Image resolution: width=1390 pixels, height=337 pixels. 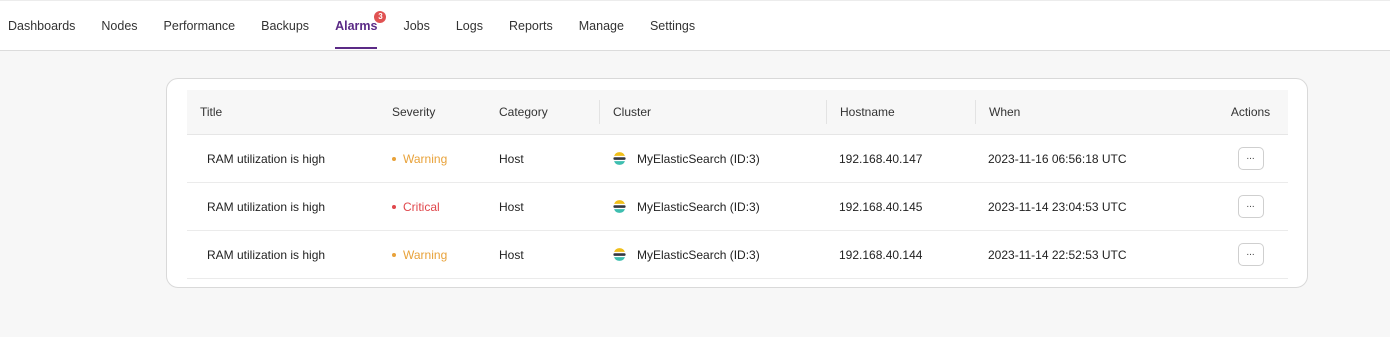 I want to click on tab-performance: Performance, so click(x=200, y=26).